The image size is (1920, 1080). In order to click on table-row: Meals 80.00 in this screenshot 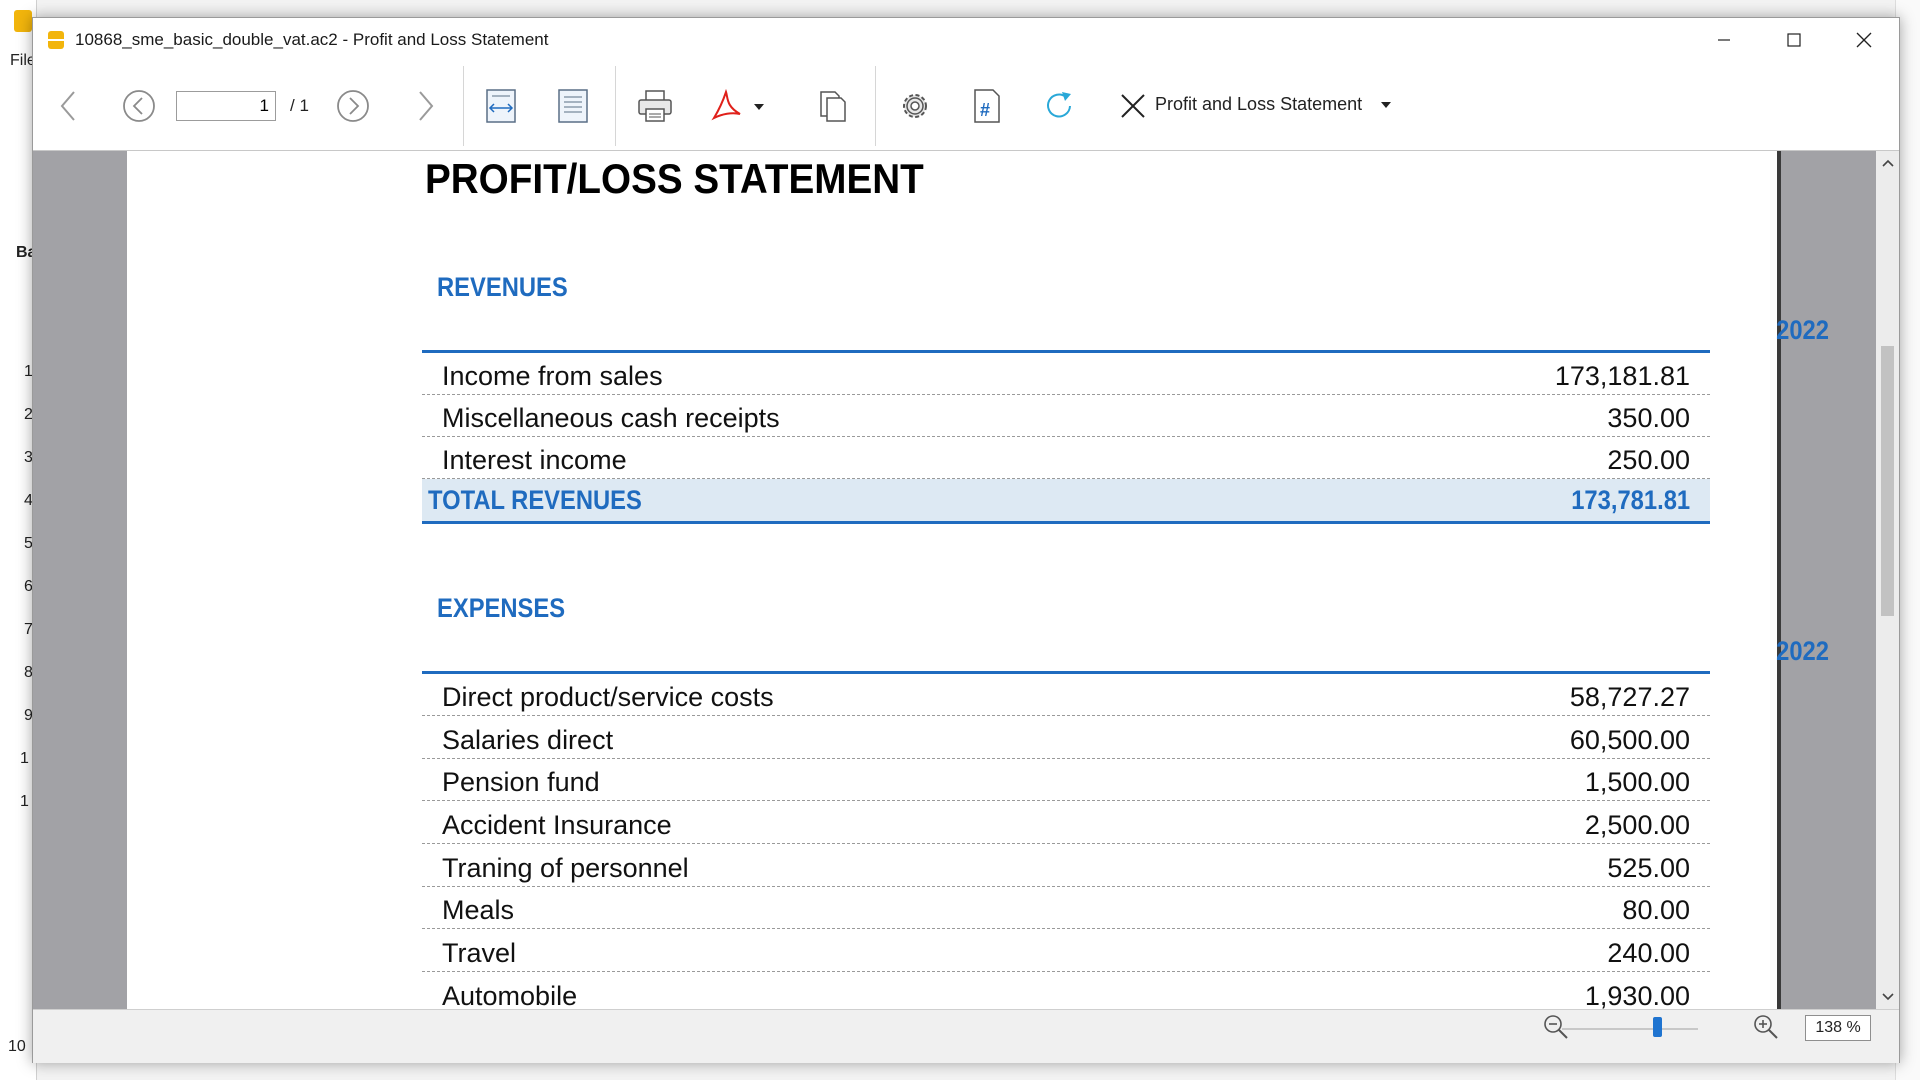, I will do `click(1066, 908)`.